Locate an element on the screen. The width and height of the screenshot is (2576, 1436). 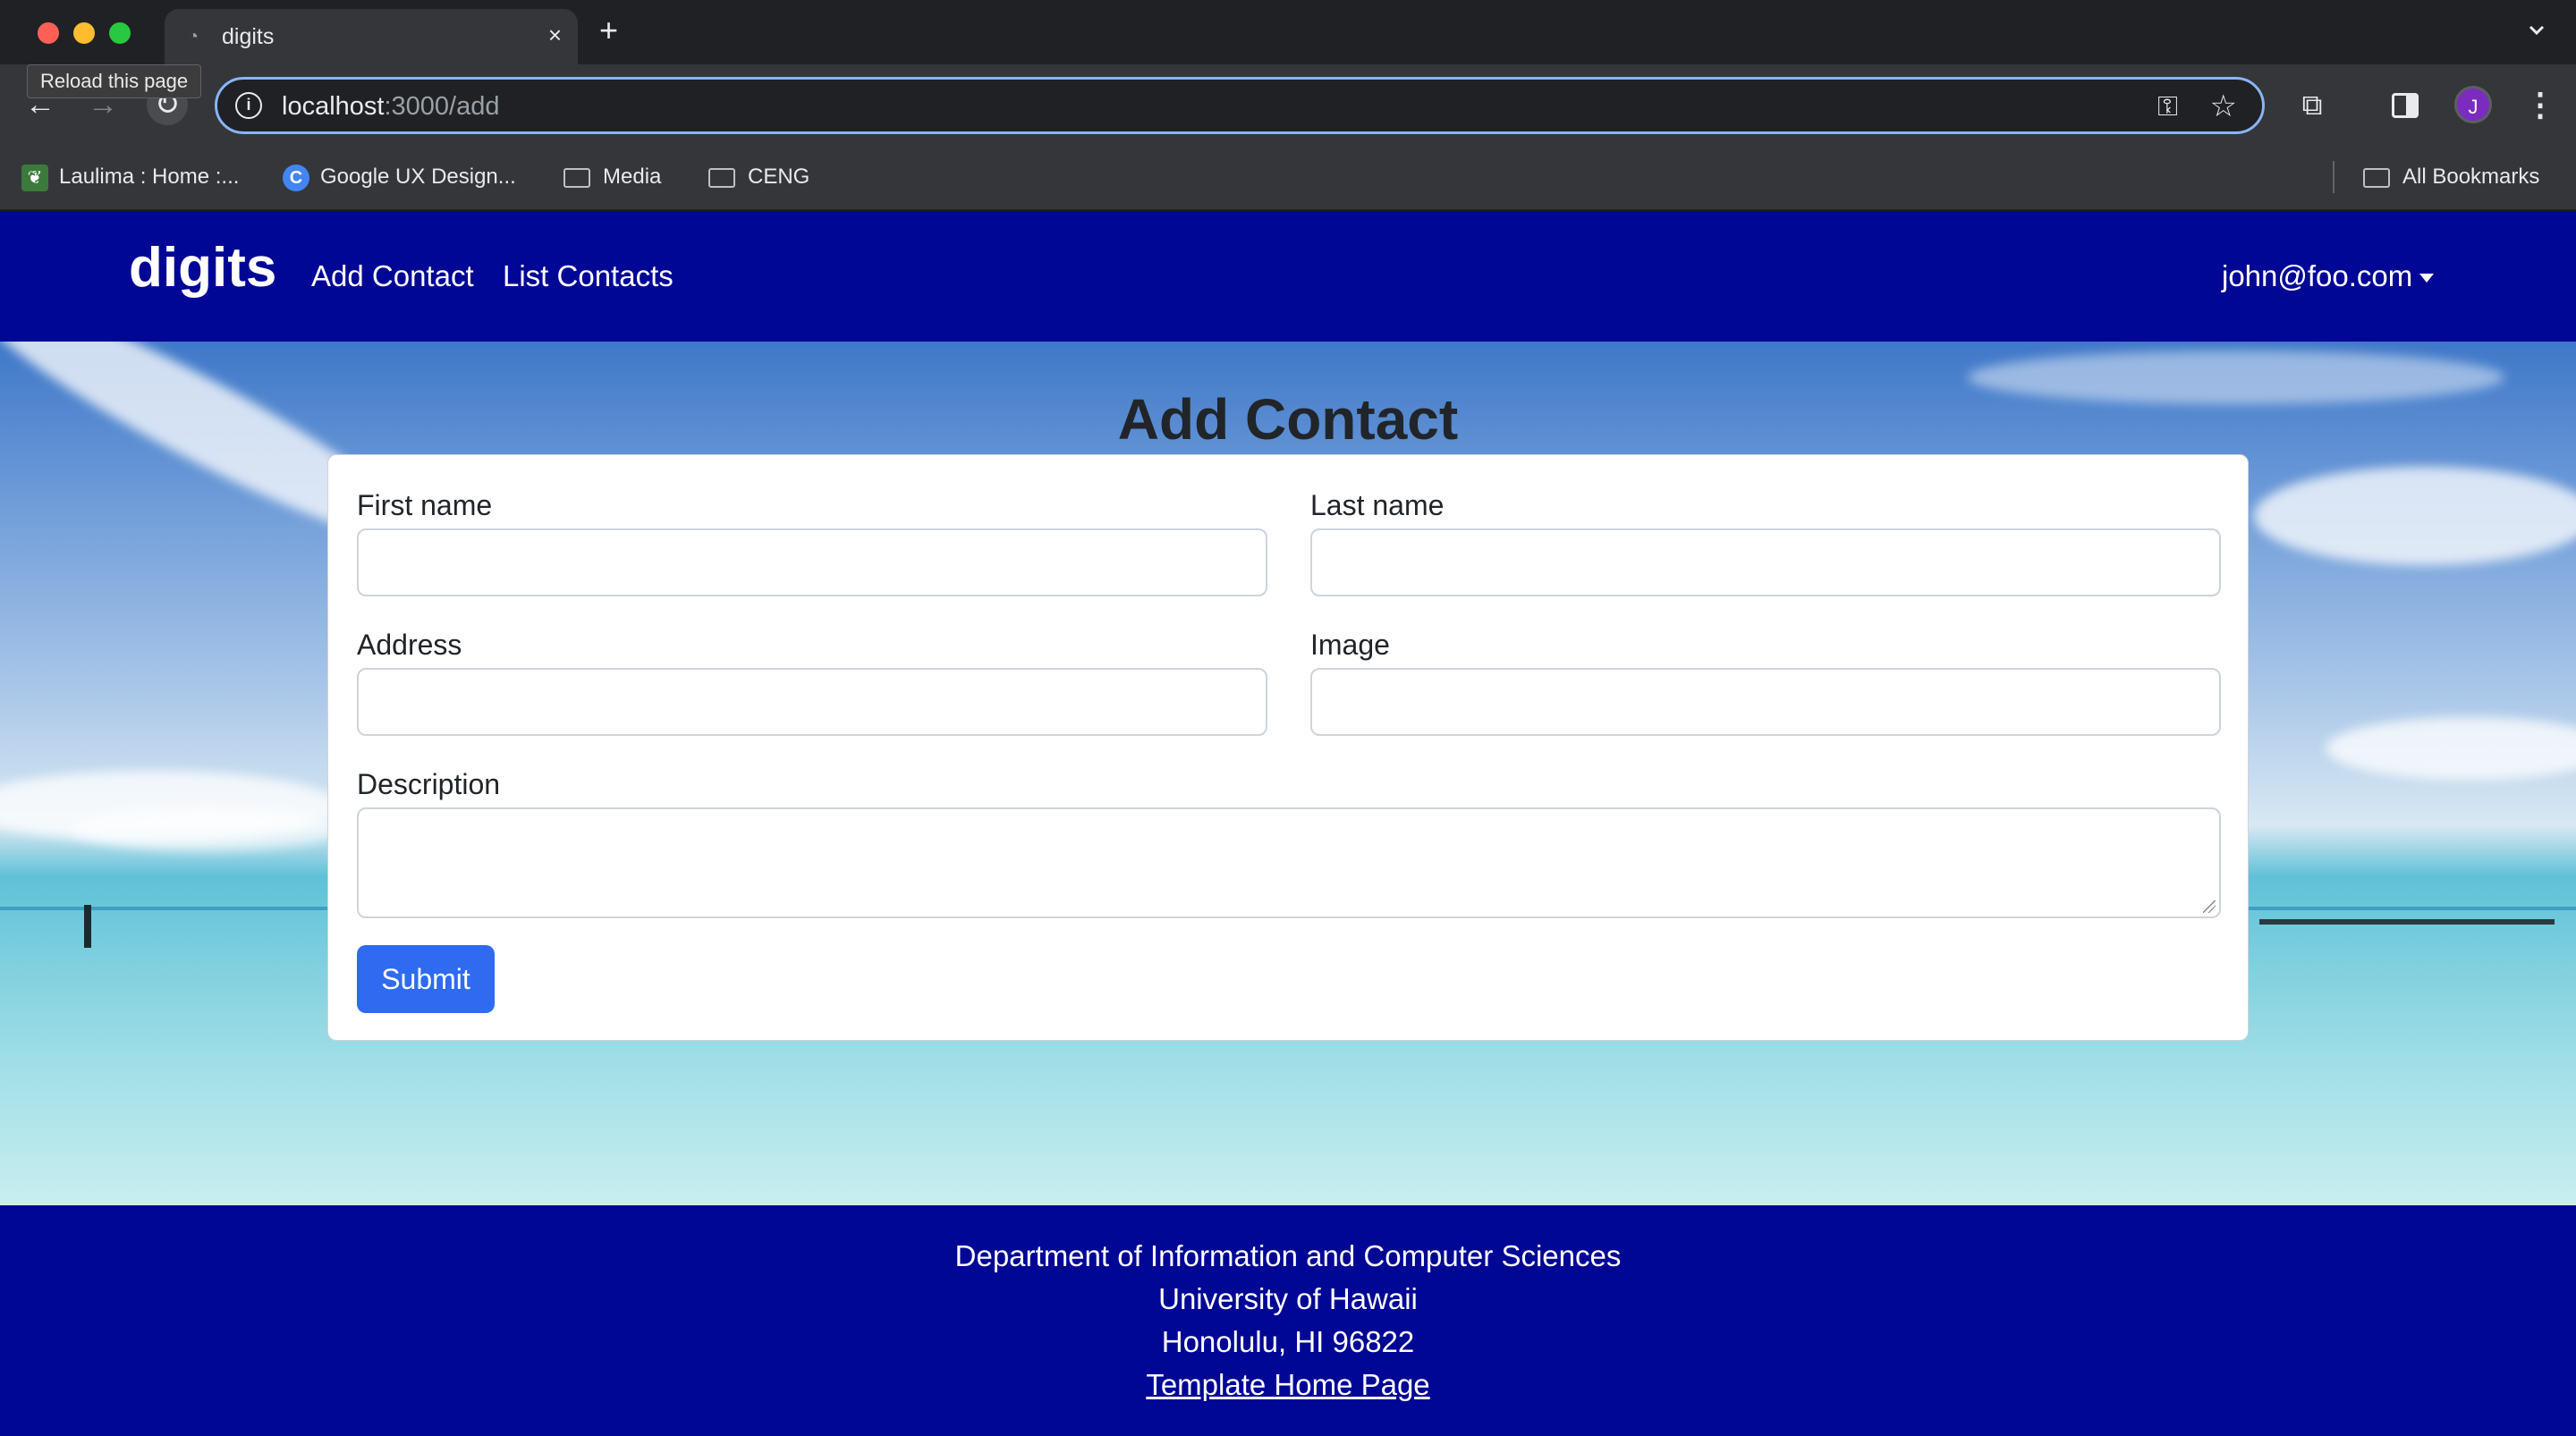
bookmark-folder-media: Media is located at coordinates (612, 177).